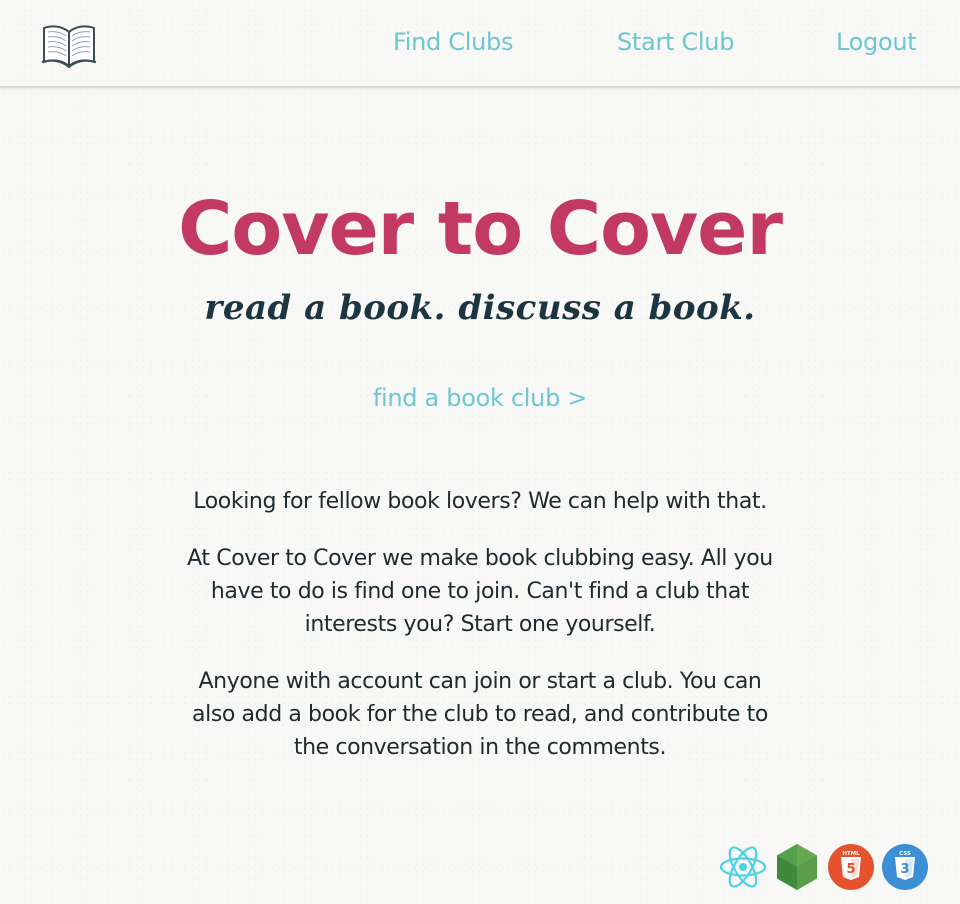 This screenshot has width=960, height=904. What do you see at coordinates (480, 398) in the screenshot?
I see `find-book-club-link: find a book club >` at bounding box center [480, 398].